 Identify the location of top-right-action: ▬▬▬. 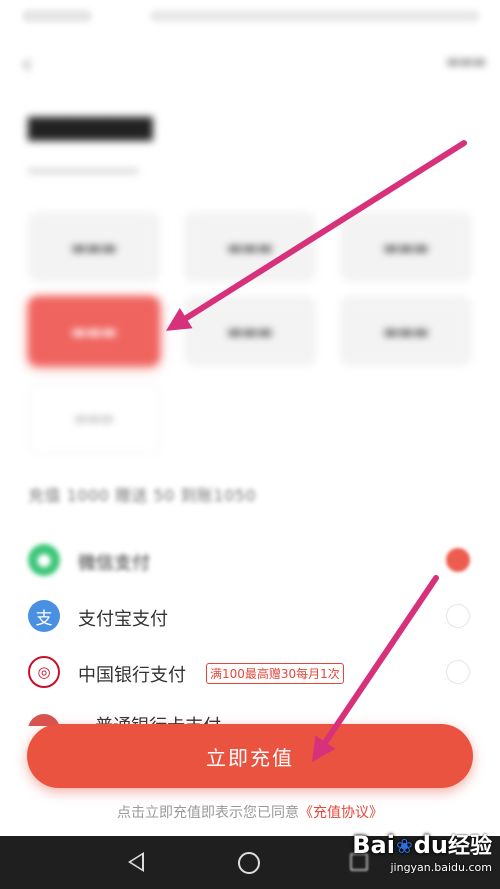
(466, 62).